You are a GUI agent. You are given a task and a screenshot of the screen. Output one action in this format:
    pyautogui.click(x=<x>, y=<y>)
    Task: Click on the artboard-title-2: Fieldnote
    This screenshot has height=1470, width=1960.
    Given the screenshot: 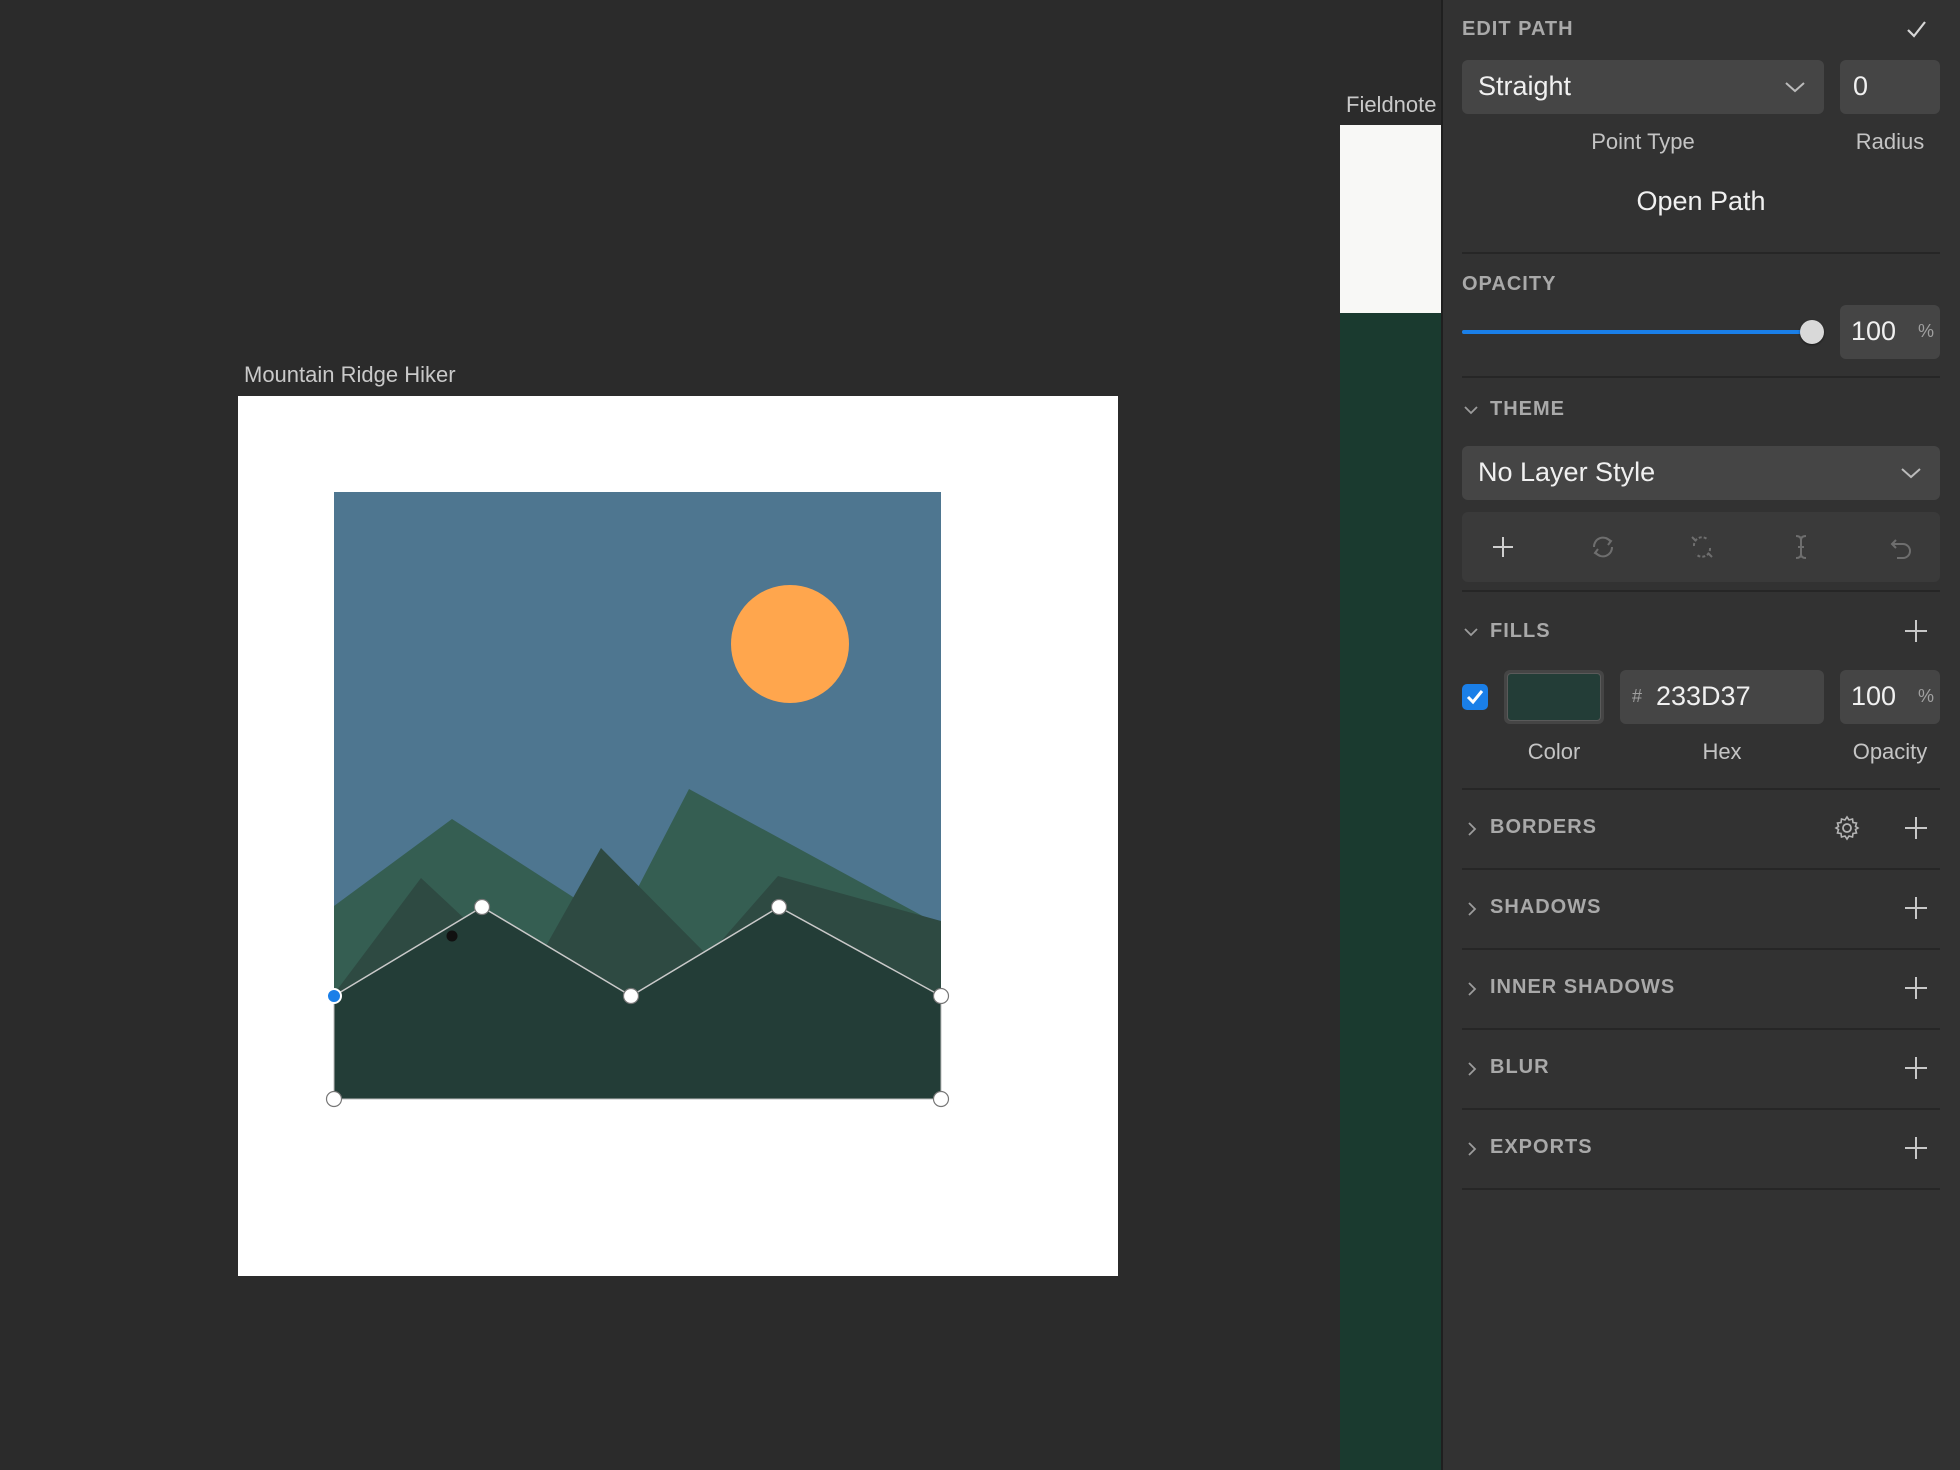 What is the action you would take?
    pyautogui.click(x=1391, y=105)
    